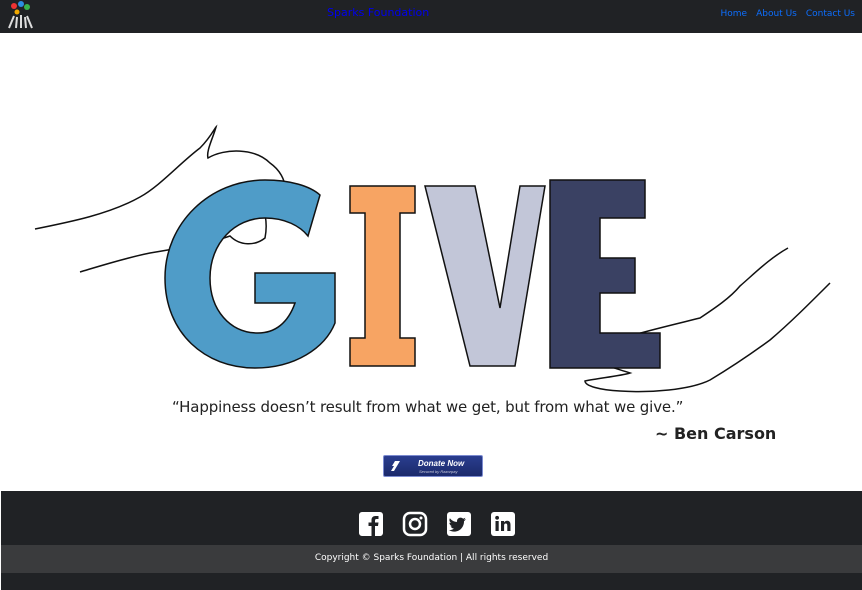  What do you see at coordinates (734, 14) in the screenshot?
I see `nav-home-link: Home` at bounding box center [734, 14].